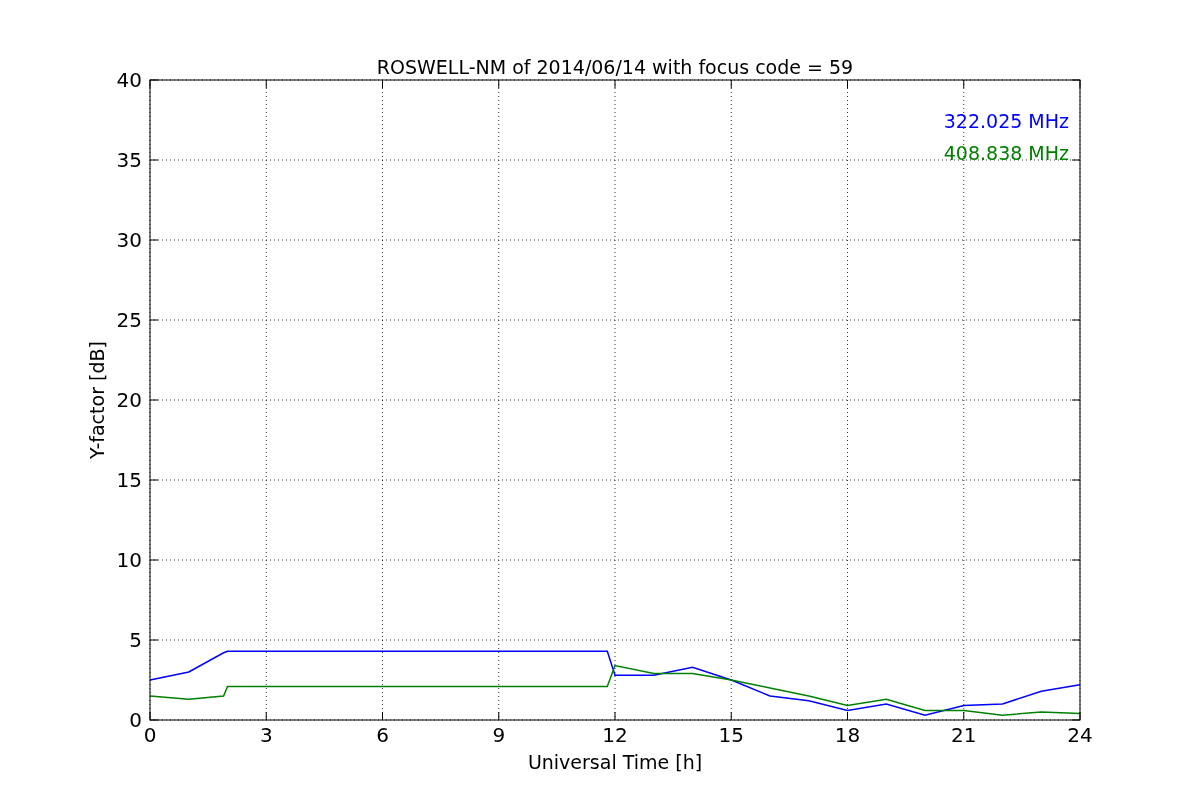 This screenshot has width=1200, height=800. What do you see at coordinates (129, 80) in the screenshot?
I see `y-tick-label: 40` at bounding box center [129, 80].